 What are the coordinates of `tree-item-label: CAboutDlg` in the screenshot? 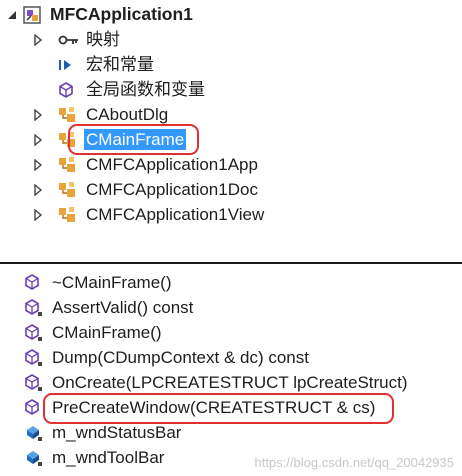 It's located at (127, 114).